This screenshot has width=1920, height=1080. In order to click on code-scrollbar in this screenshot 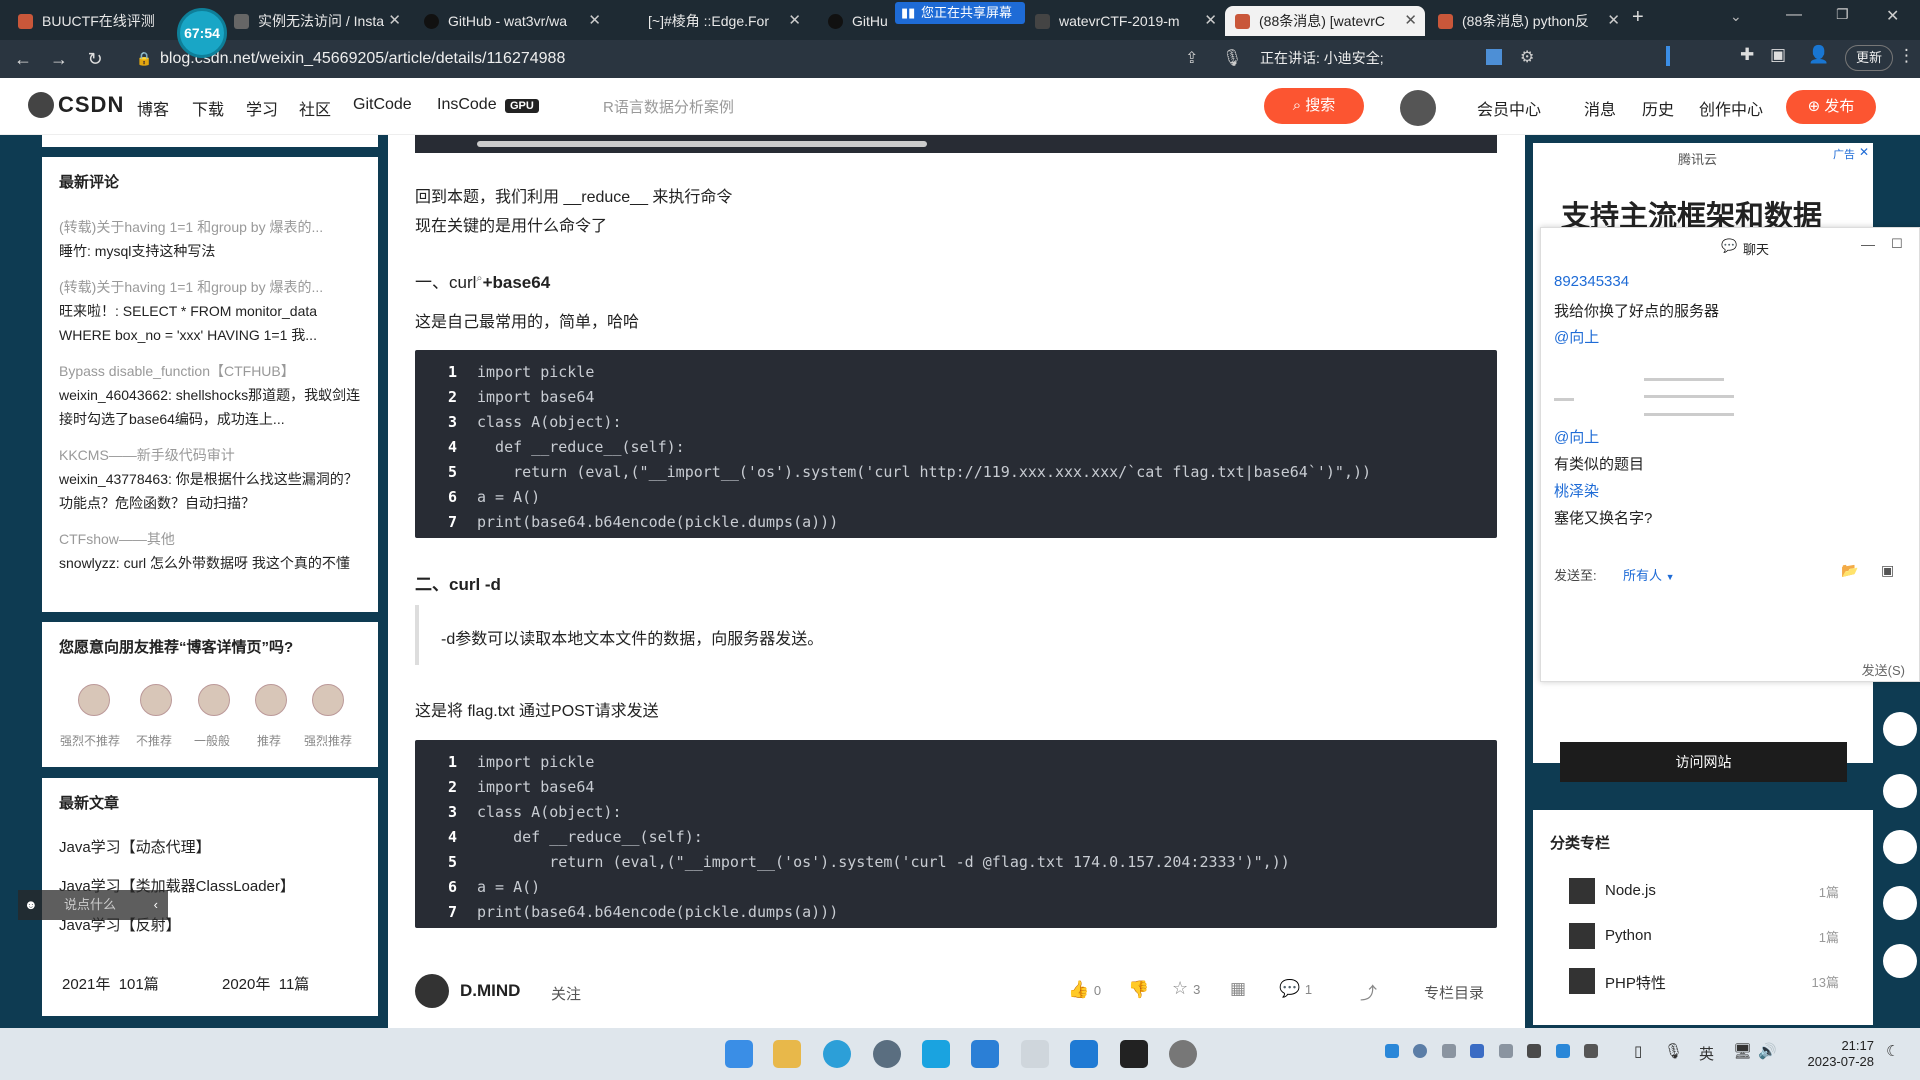, I will do `click(702, 144)`.